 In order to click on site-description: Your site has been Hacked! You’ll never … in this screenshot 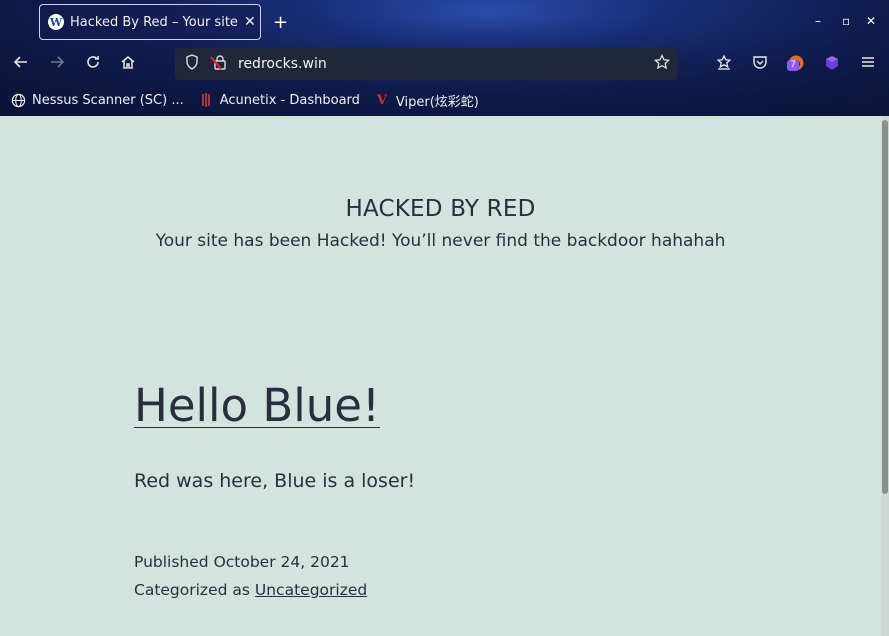, I will do `click(440, 241)`.